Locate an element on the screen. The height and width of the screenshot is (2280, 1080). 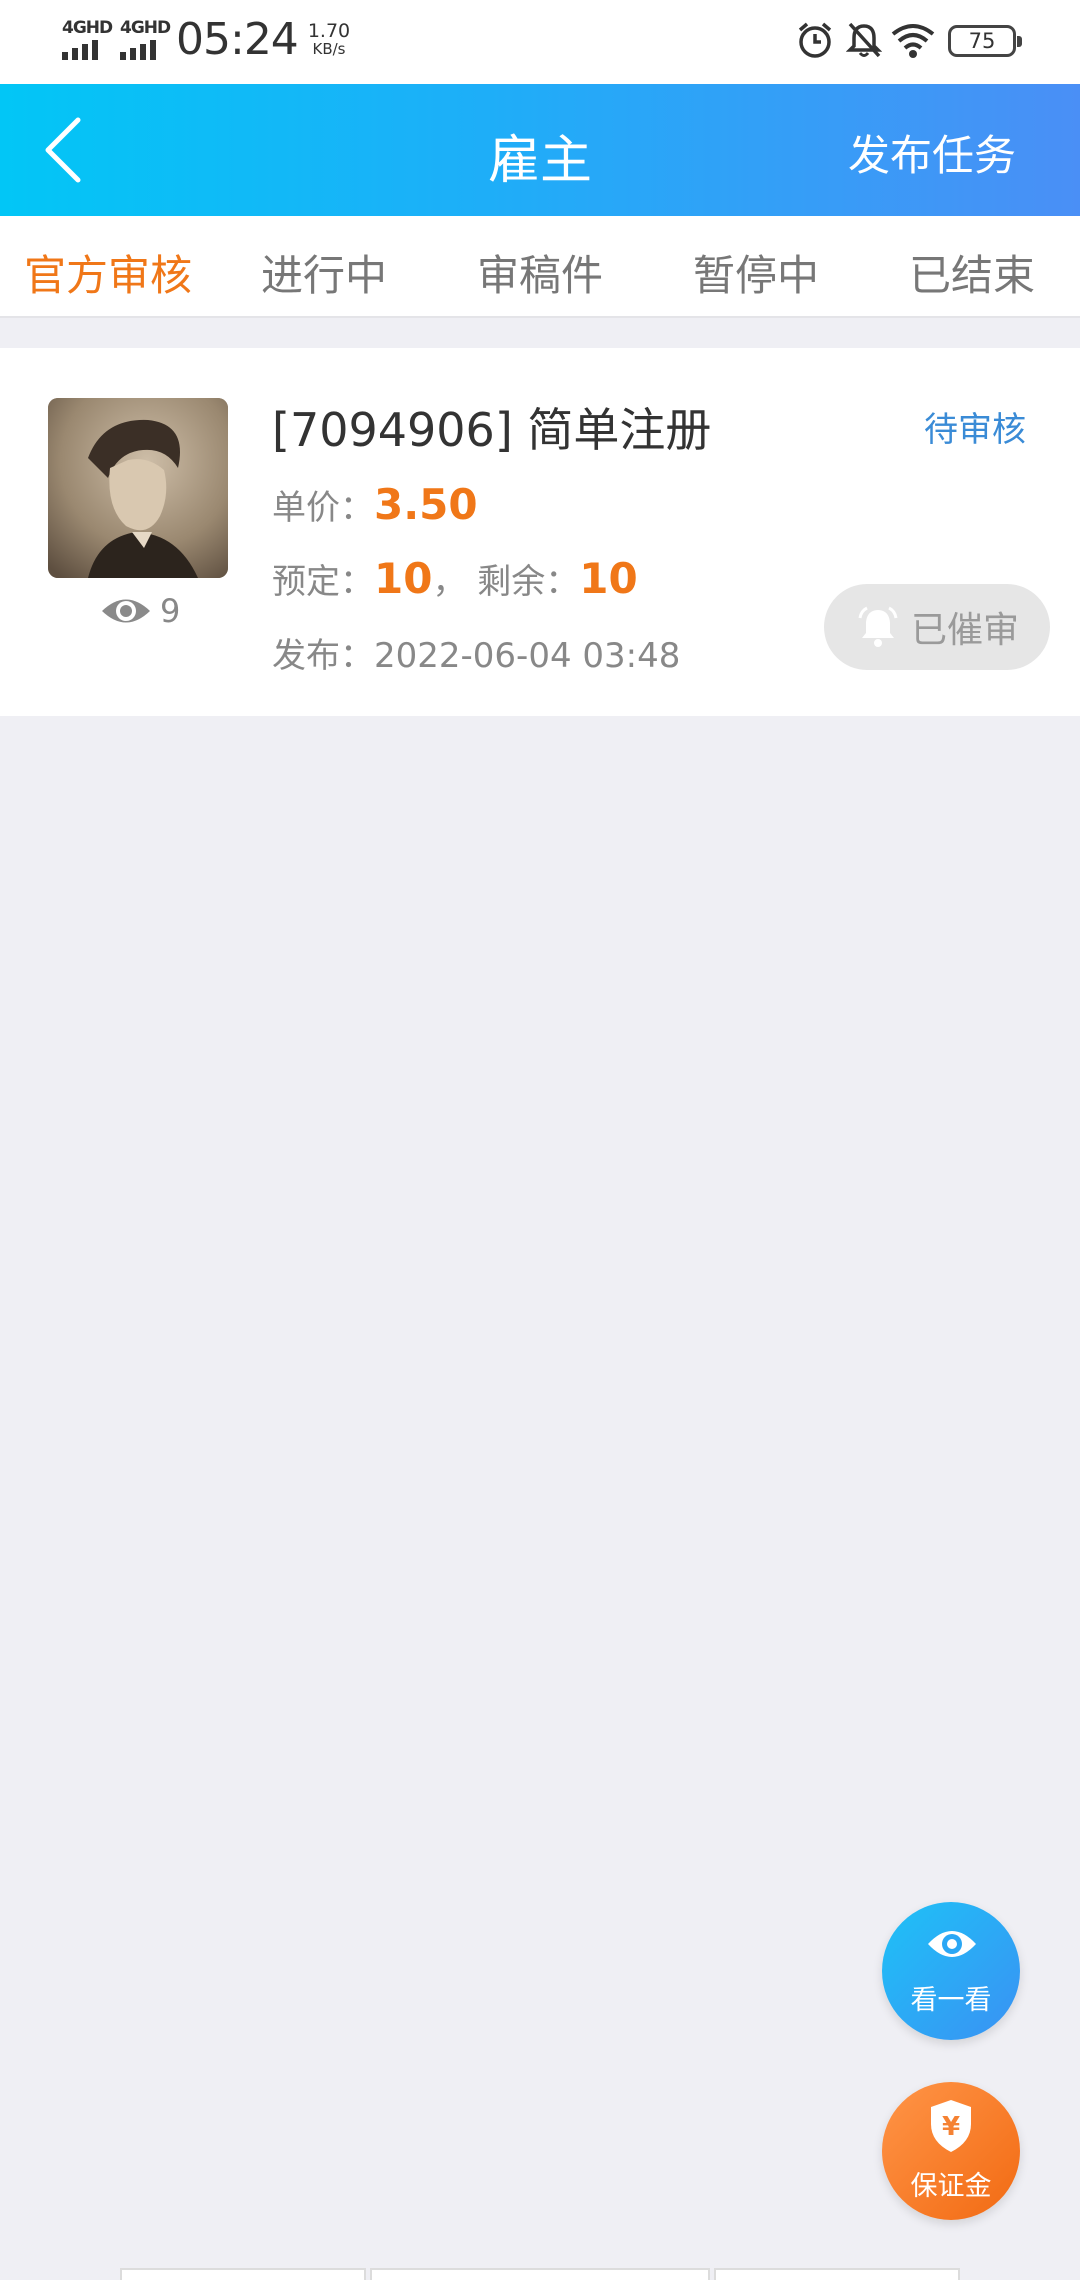
alarm-icon is located at coordinates (815, 40).